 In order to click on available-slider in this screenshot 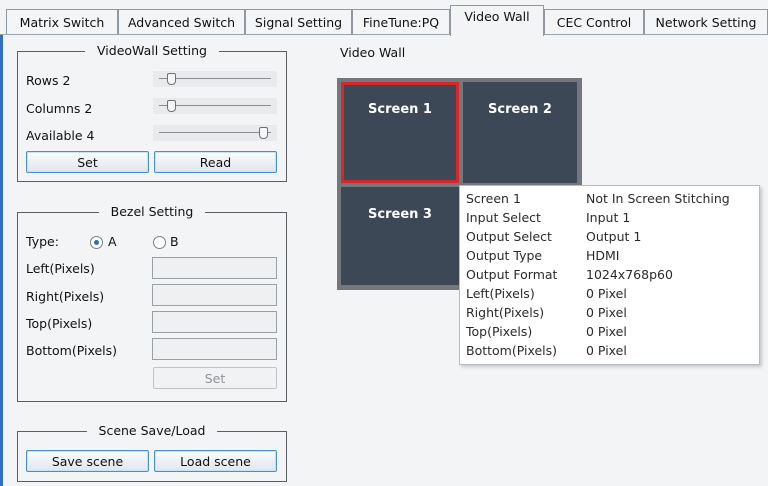, I will do `click(215, 133)`.